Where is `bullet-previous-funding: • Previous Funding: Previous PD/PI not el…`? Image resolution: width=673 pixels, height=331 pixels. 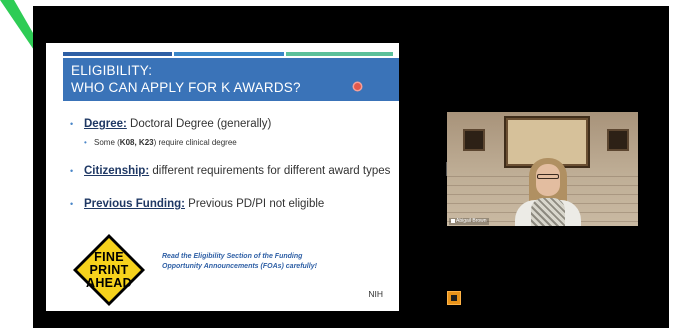
bullet-previous-funding: • Previous Funding: Previous PD/PI not el… is located at coordinates (197, 204).